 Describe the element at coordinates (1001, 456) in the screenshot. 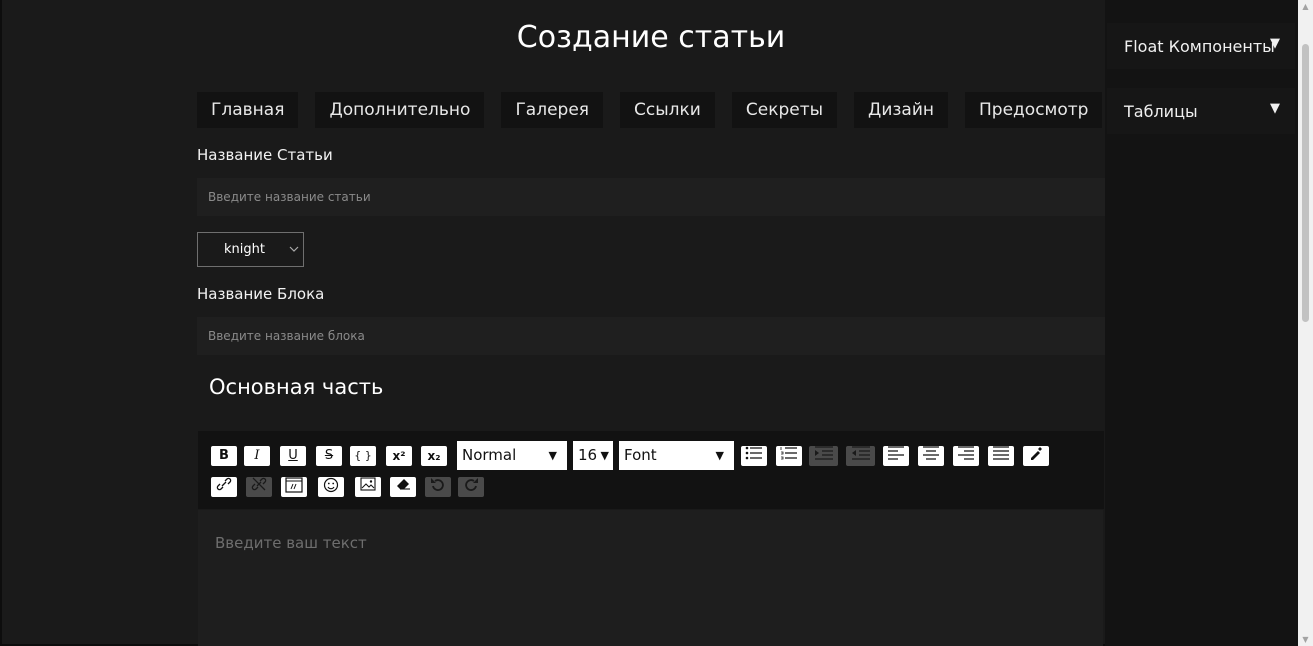

I see `align-justify-icon` at that location.